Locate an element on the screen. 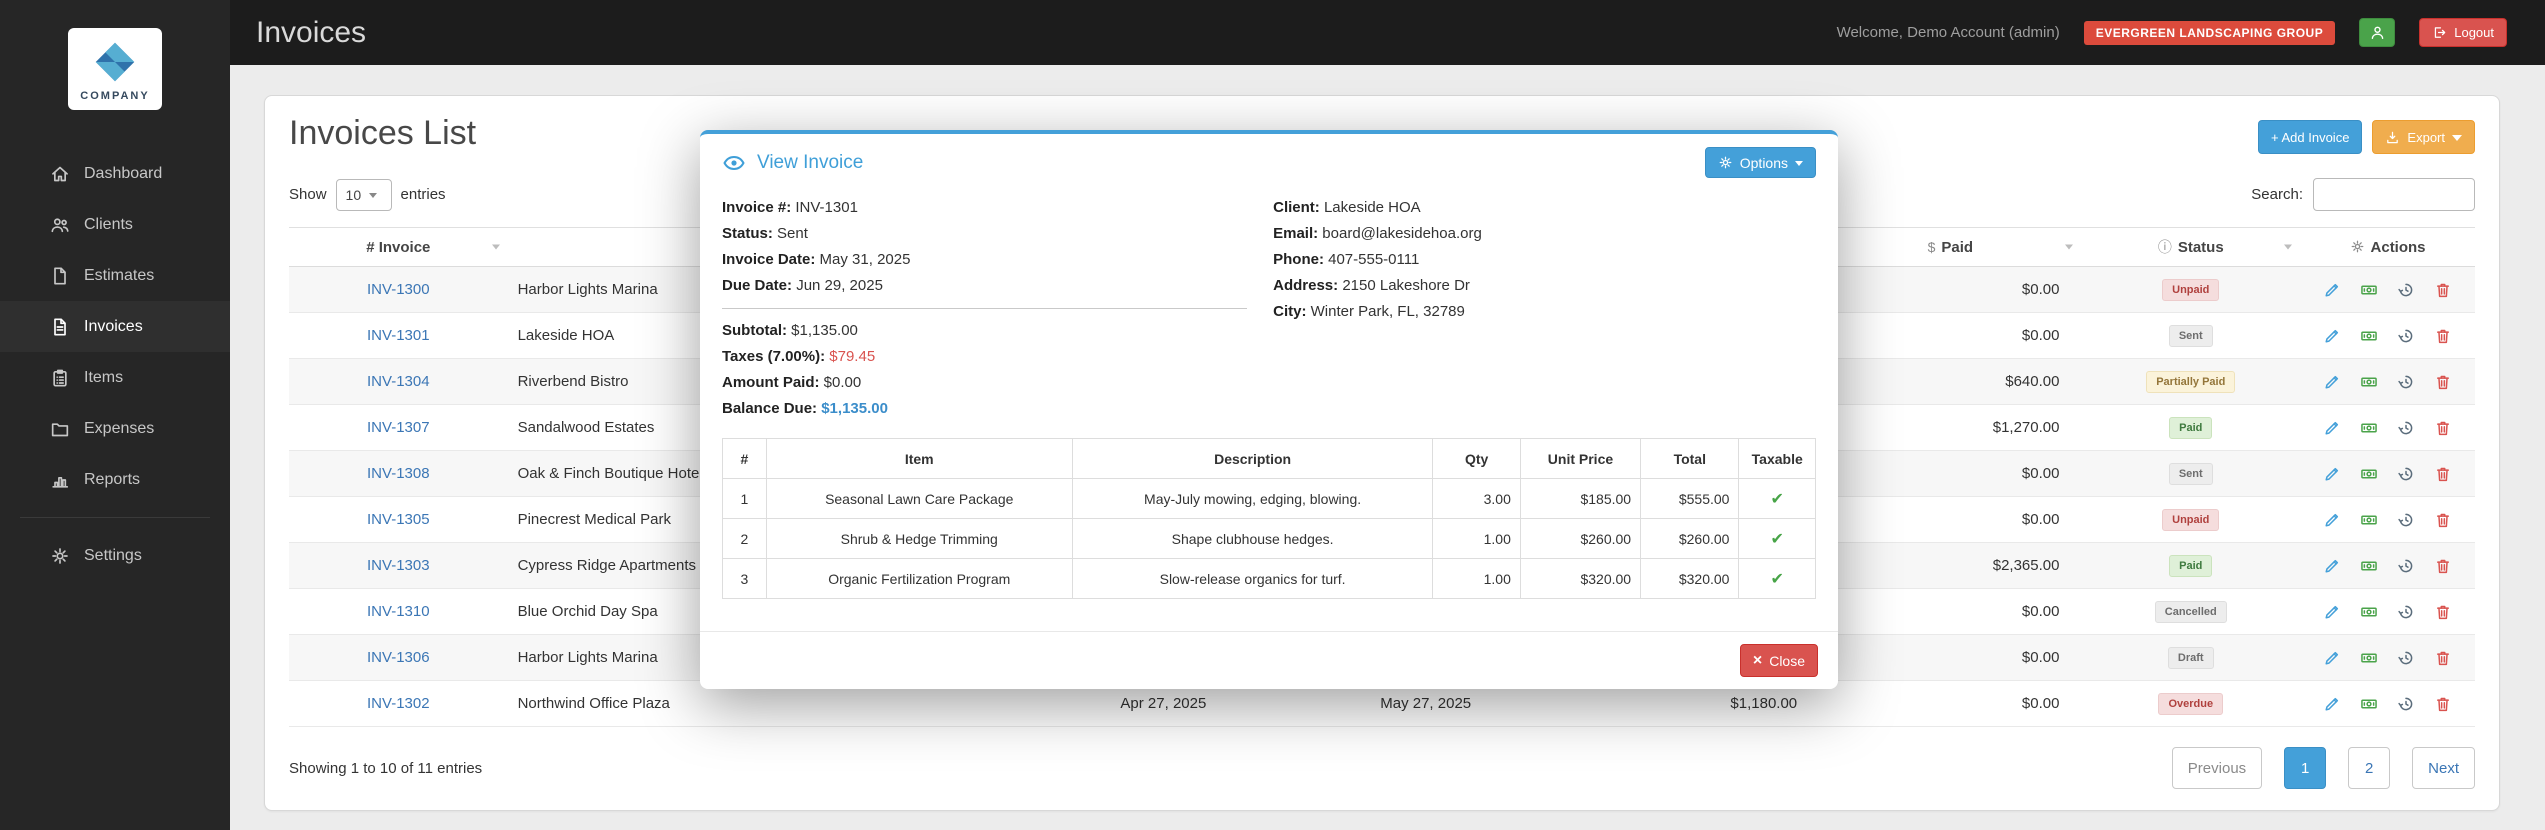 The width and height of the screenshot is (2545, 830). header-status: Status is located at coordinates (2191, 247).